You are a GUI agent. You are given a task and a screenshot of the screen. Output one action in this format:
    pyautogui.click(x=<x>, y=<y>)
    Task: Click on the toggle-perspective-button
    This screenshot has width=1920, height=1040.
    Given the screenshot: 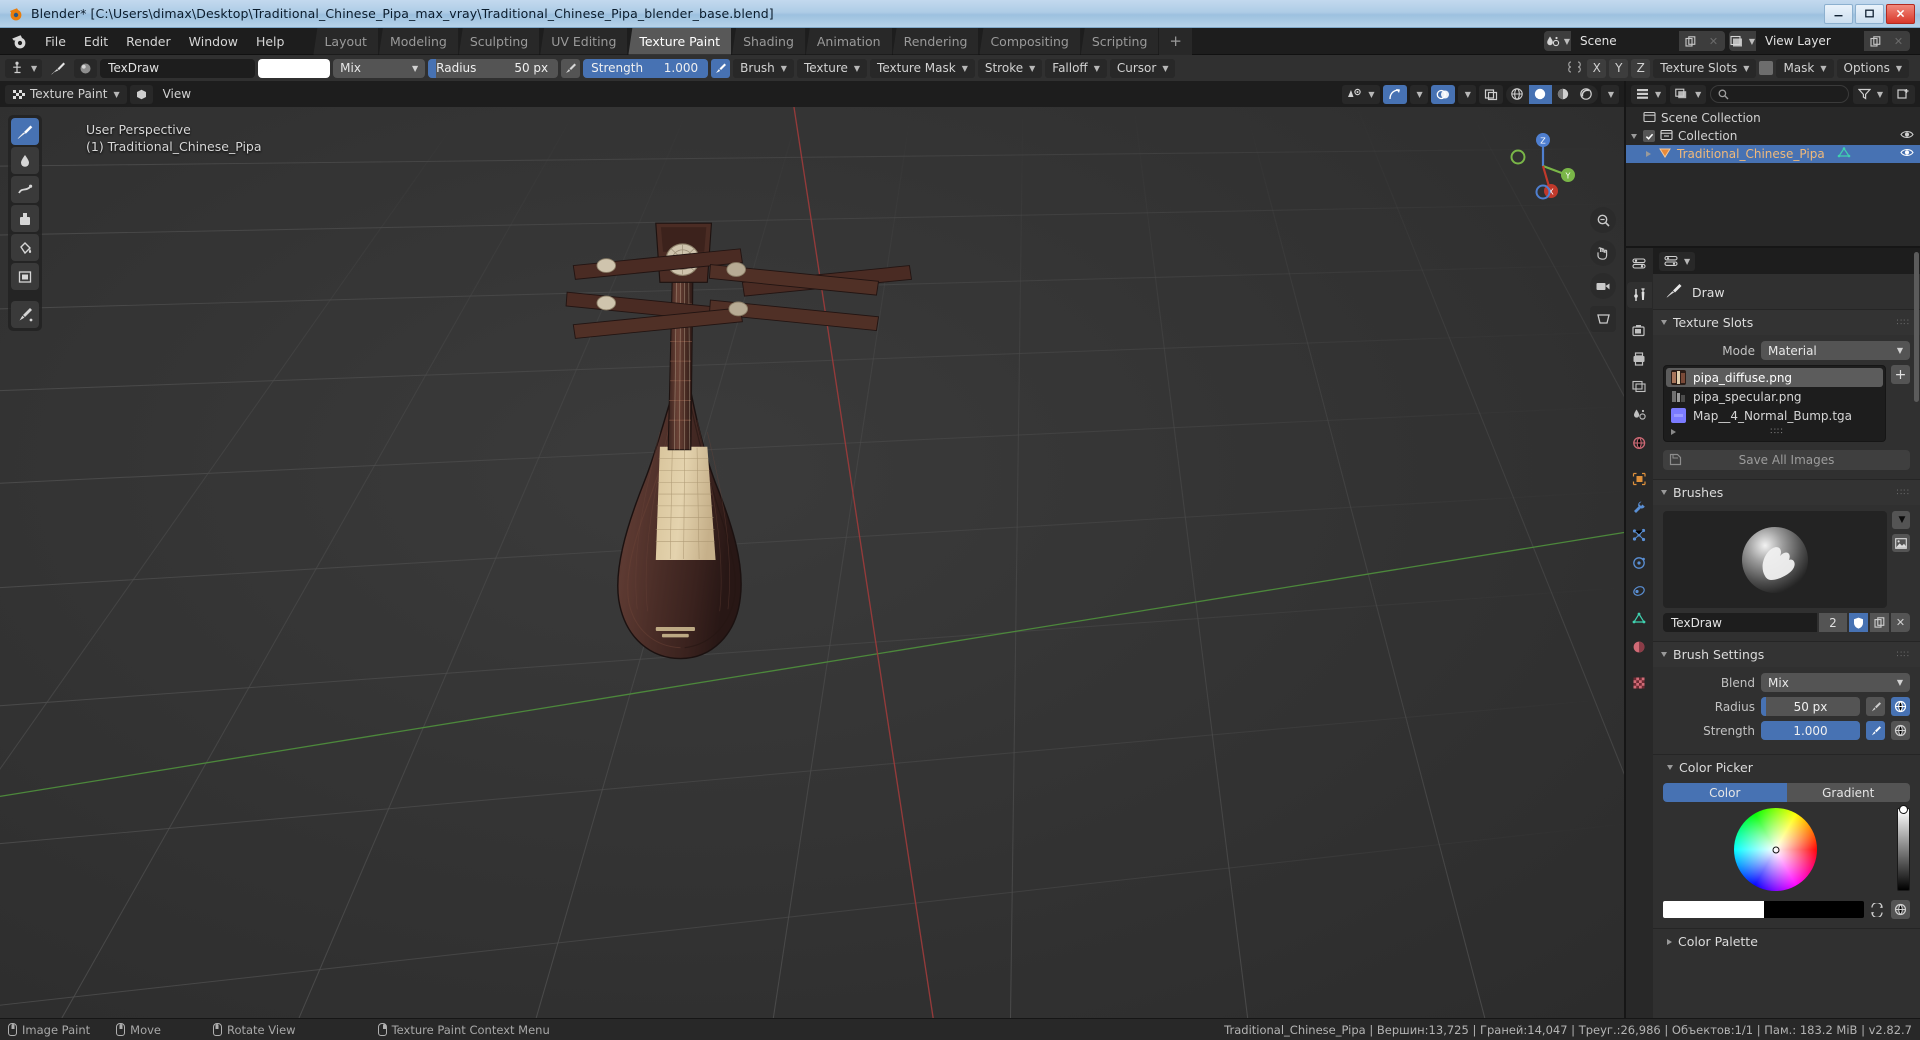 What is the action you would take?
    pyautogui.click(x=1603, y=319)
    